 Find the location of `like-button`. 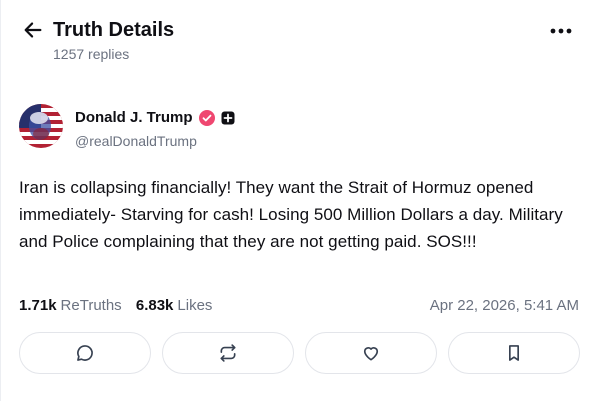

like-button is located at coordinates (371, 353).